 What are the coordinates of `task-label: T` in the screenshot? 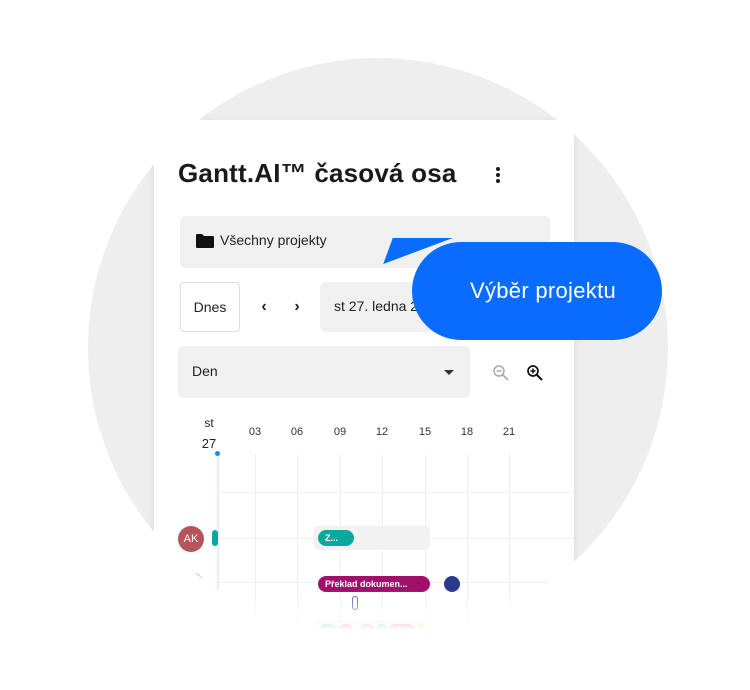 It's located at (367, 632).